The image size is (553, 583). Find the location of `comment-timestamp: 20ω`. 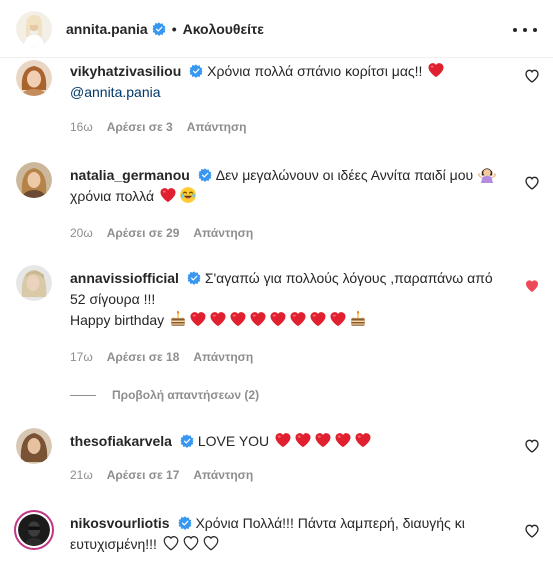

comment-timestamp: 20ω is located at coordinates (81, 233).